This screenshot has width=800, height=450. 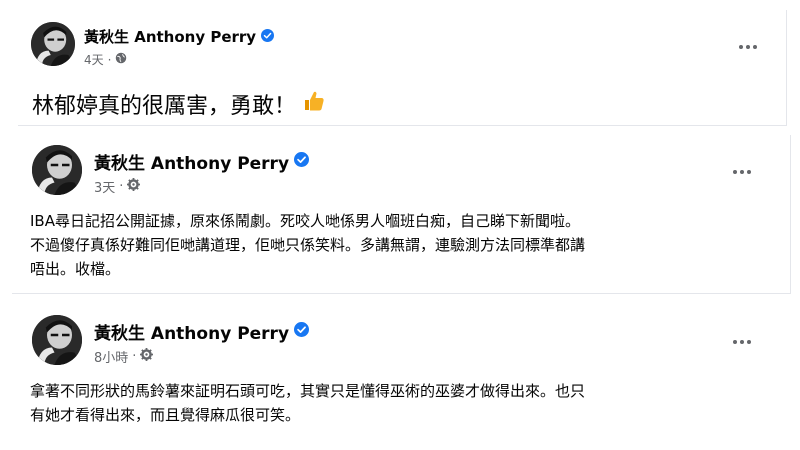 What do you see at coordinates (305, 221) in the screenshot?
I see `post-text-line: IBA尋日記招公開証據，原來係鬧劇。死咬人哋係男人嗰班白痴，自己睇下新聞啦。` at bounding box center [305, 221].